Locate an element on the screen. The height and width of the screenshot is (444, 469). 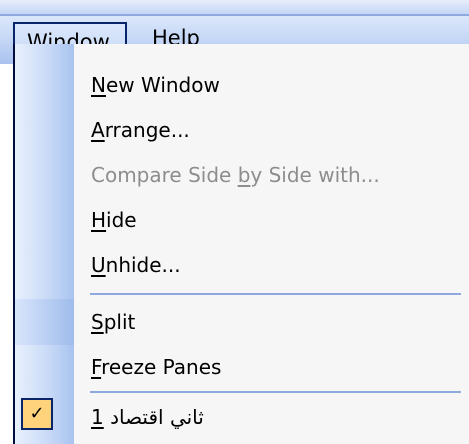
menu-item-label: Hide is located at coordinates (114, 220).